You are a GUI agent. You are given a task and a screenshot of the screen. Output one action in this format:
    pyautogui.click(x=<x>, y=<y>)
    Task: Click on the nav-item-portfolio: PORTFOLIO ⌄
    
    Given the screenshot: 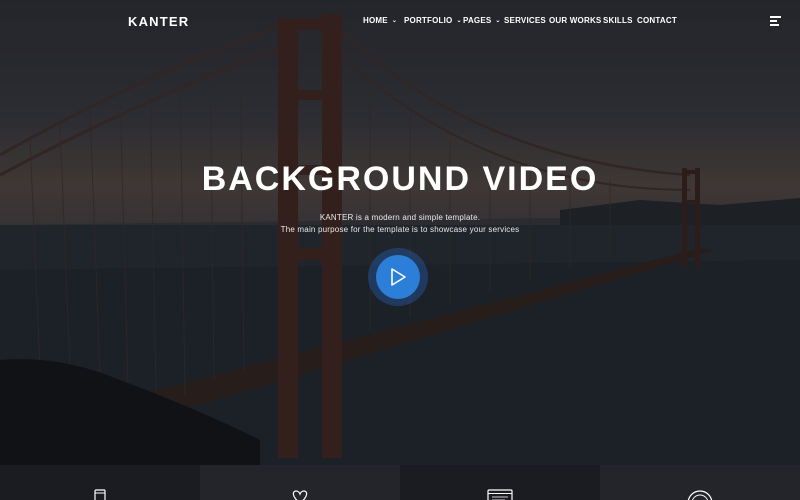 What is the action you would take?
    pyautogui.click(x=433, y=20)
    